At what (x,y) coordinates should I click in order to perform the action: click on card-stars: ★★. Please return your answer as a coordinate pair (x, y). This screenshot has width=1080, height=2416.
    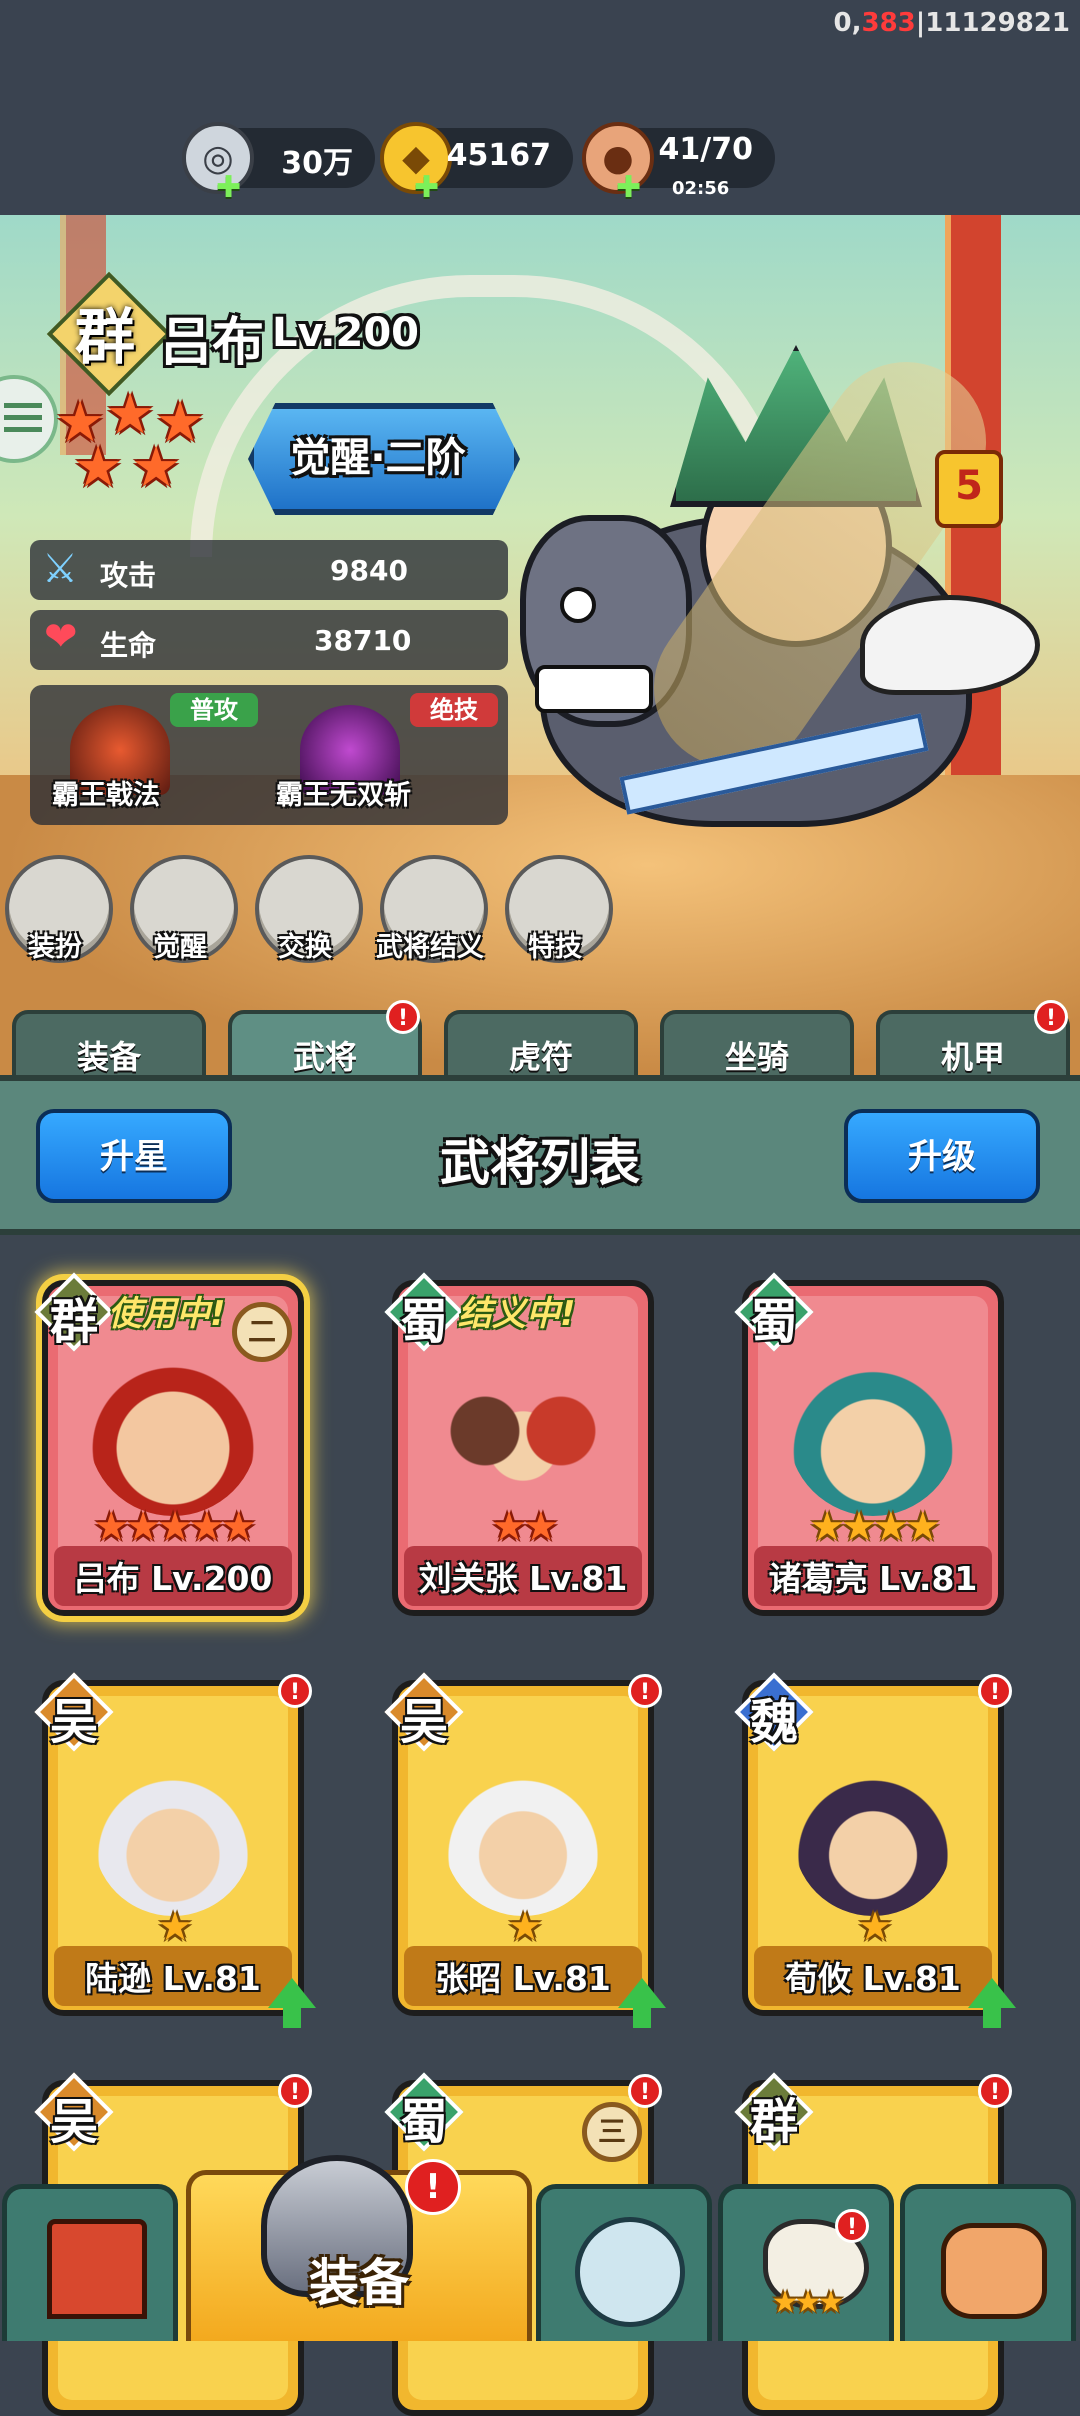
    Looking at the image, I should click on (525, 1527).